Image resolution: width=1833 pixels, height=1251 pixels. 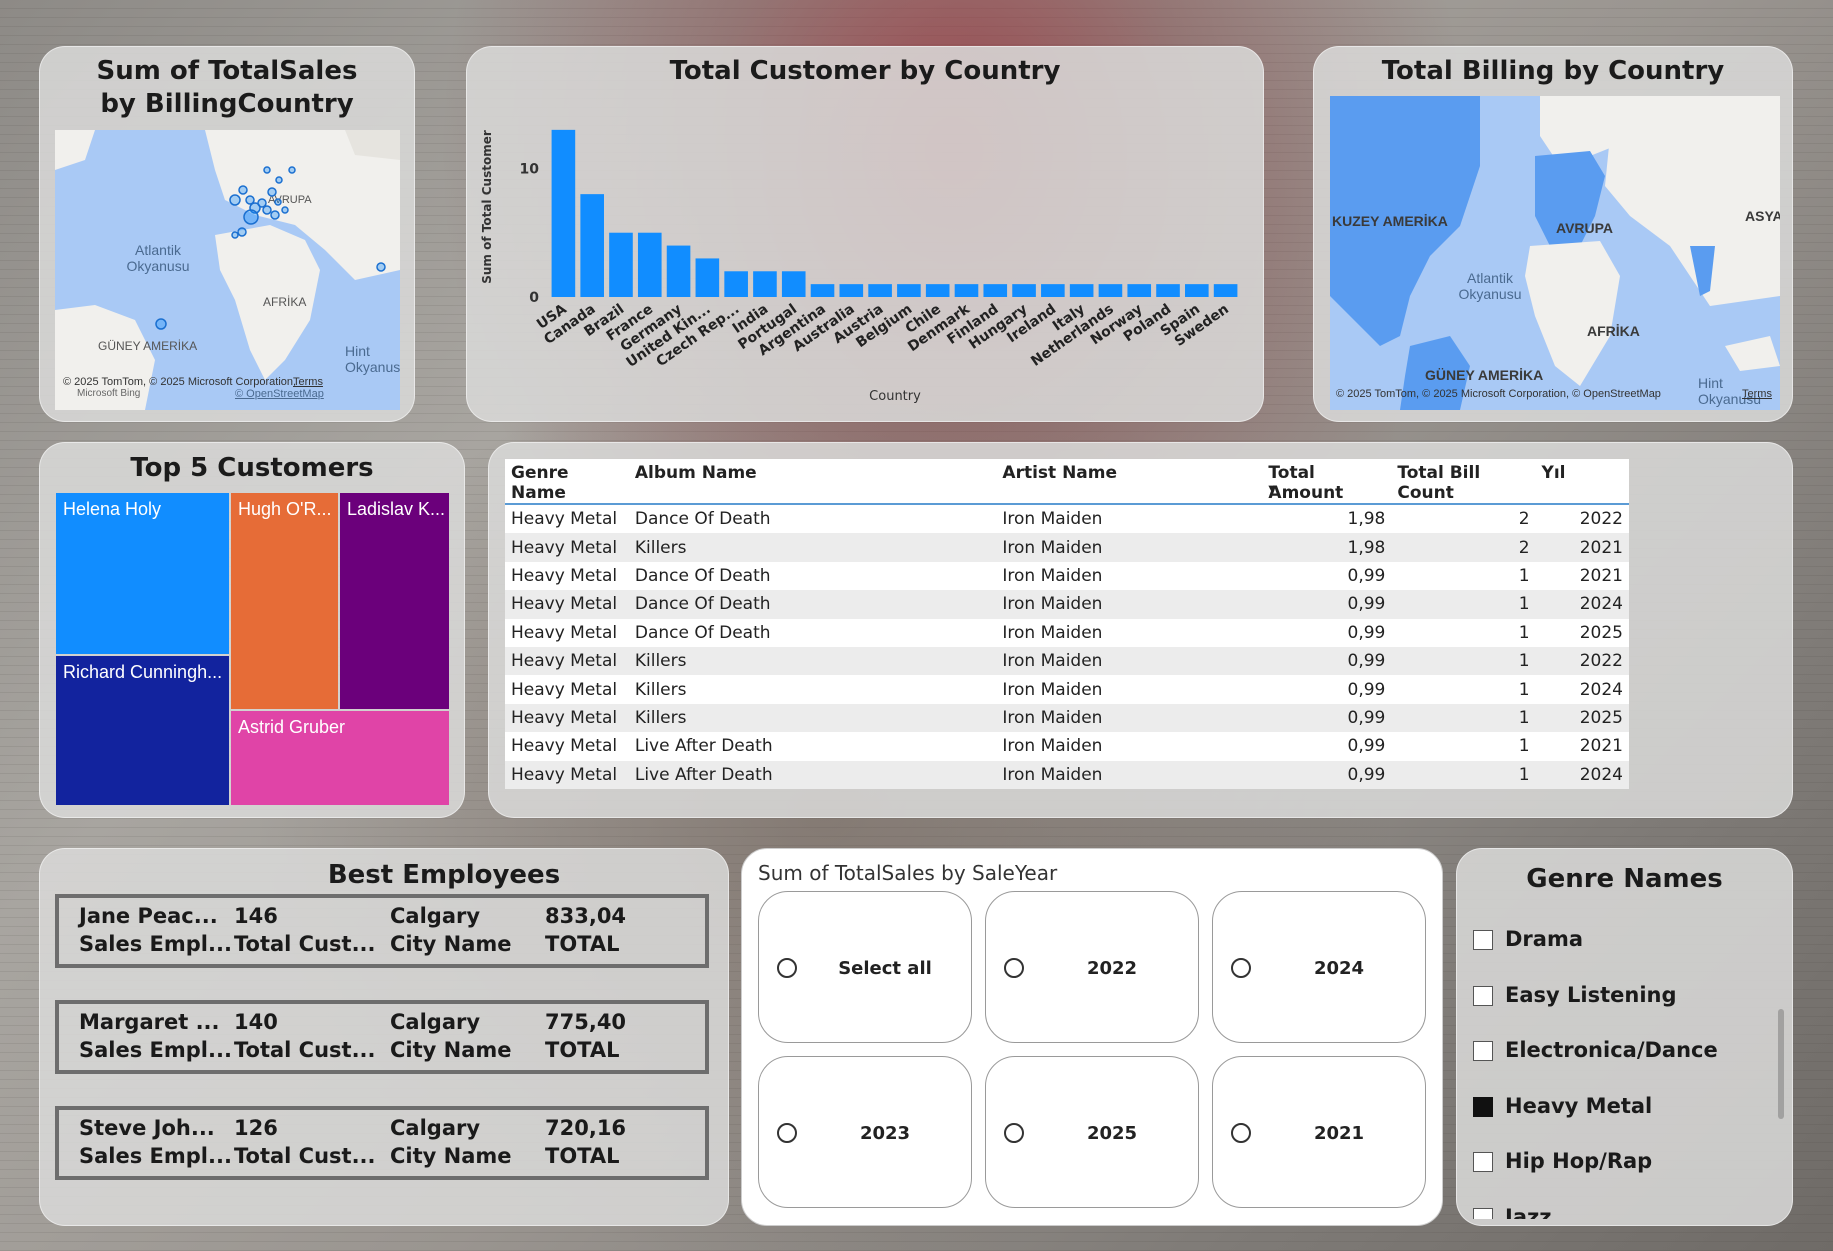 What do you see at coordinates (1613, 331) in the screenshot?
I see `map-label-africa: AFRİKA` at bounding box center [1613, 331].